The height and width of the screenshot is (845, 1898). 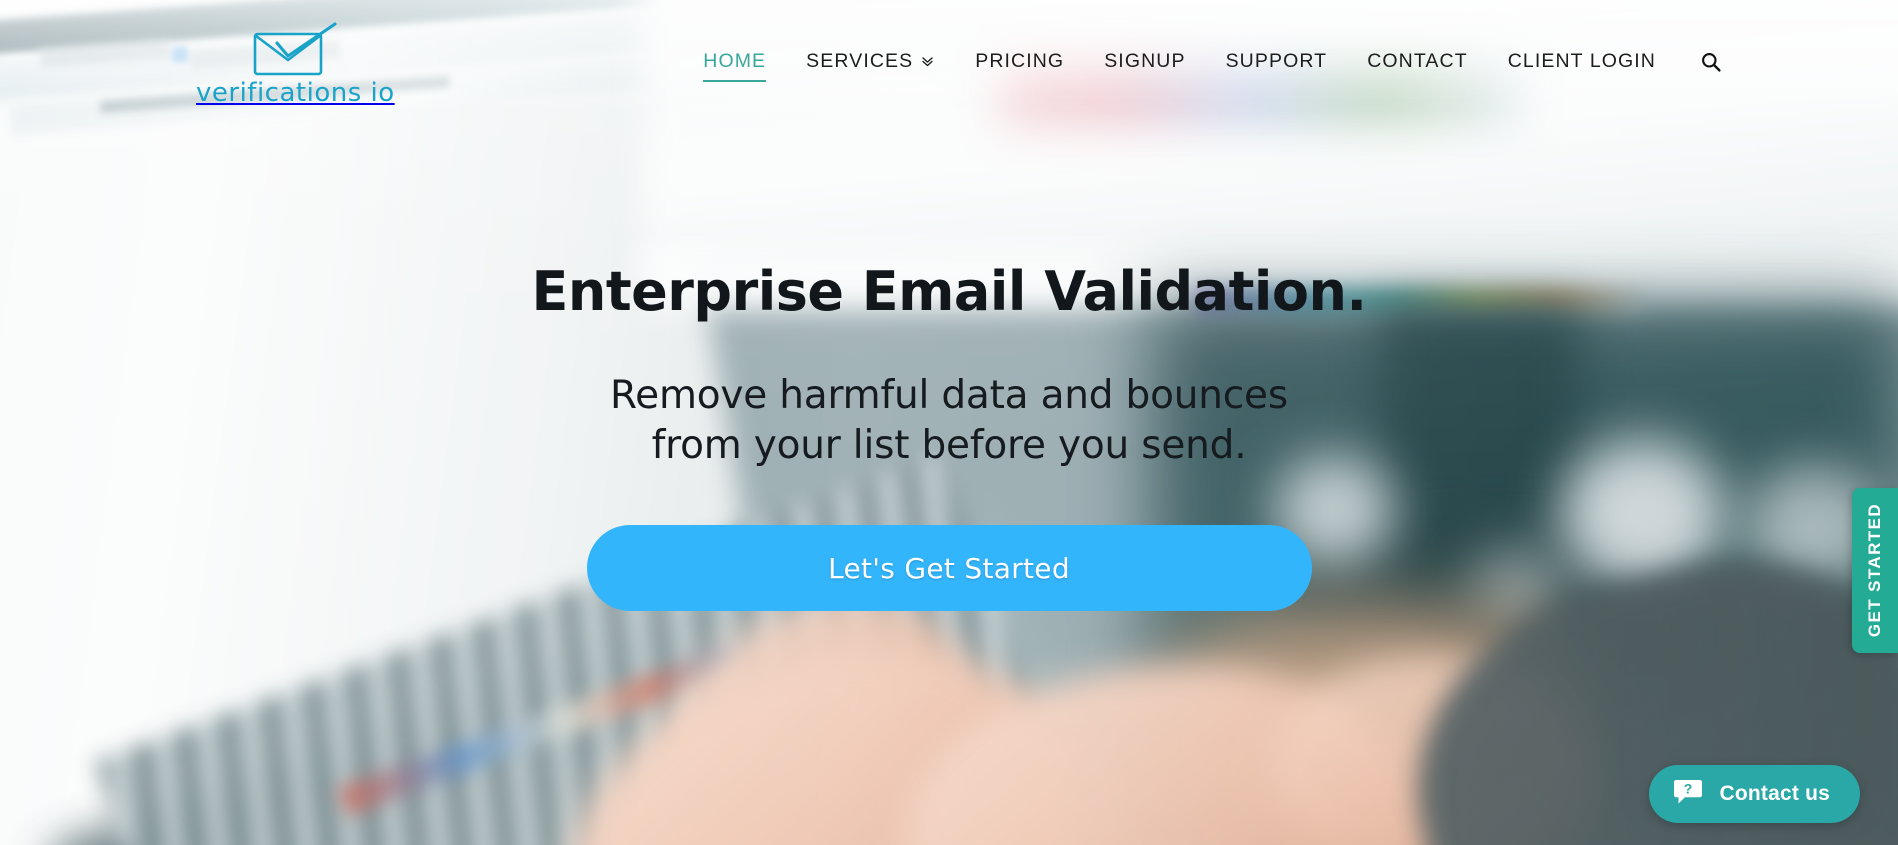 I want to click on get-started-side-tab-label: GET STARTED, so click(x=1874, y=570).